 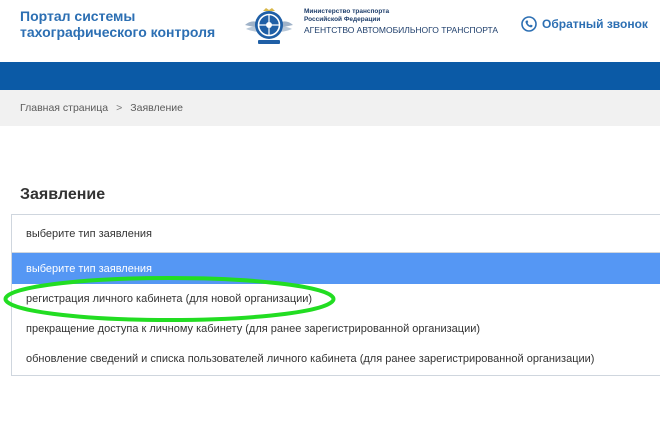 I want to click on callback-label: Обратный звонок, so click(x=595, y=24).